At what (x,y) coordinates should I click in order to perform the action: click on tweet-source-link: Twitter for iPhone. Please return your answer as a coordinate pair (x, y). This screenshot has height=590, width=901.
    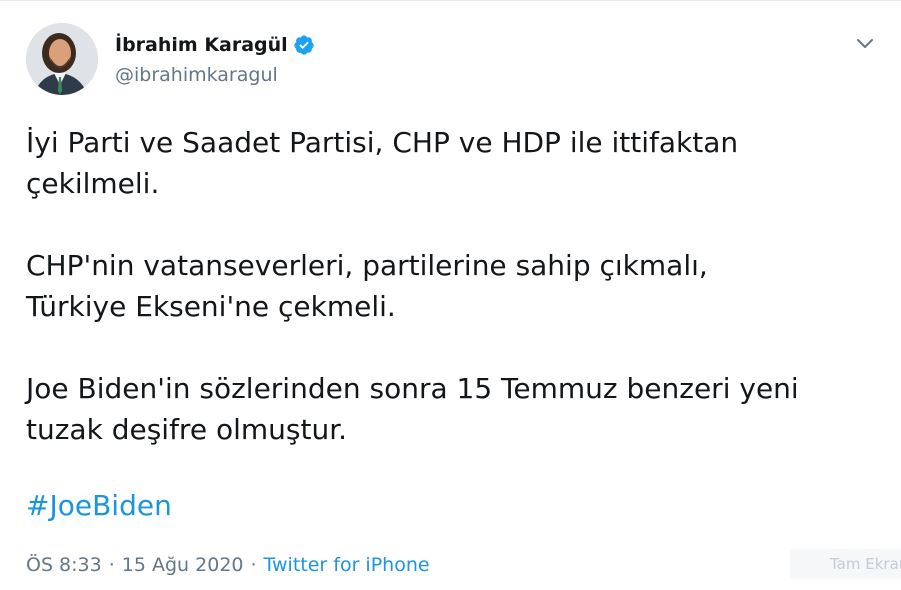
    Looking at the image, I should click on (347, 565).